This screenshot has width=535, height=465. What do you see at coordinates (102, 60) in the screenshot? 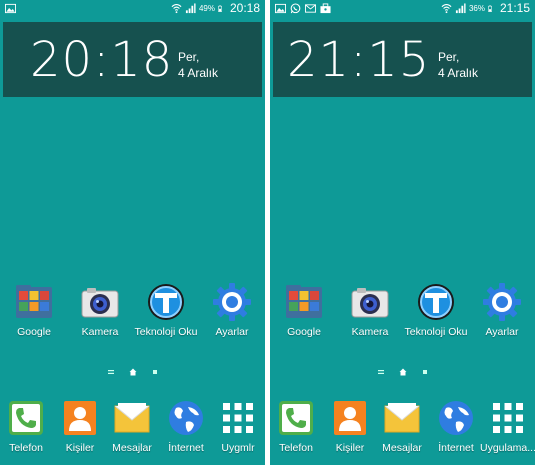
I see `clock-time: 20:18` at bounding box center [102, 60].